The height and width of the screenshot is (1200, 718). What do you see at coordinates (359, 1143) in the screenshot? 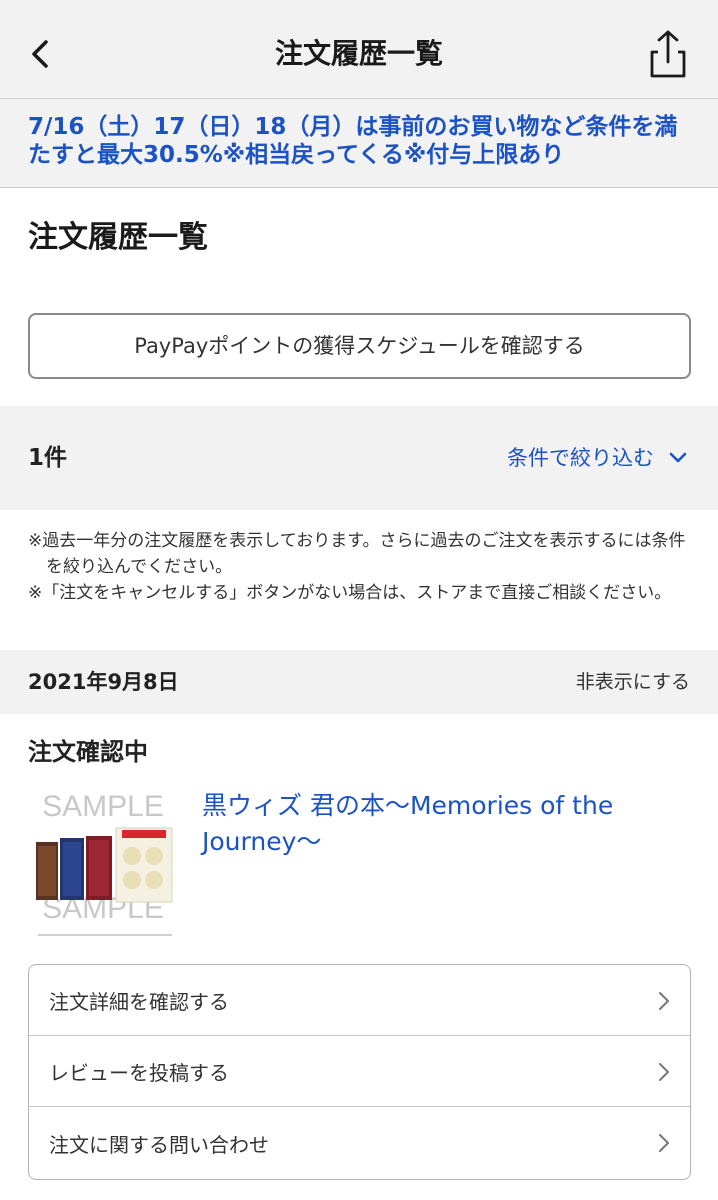
I see `order-inquiry-item: 注文に関する問い合わせ` at bounding box center [359, 1143].